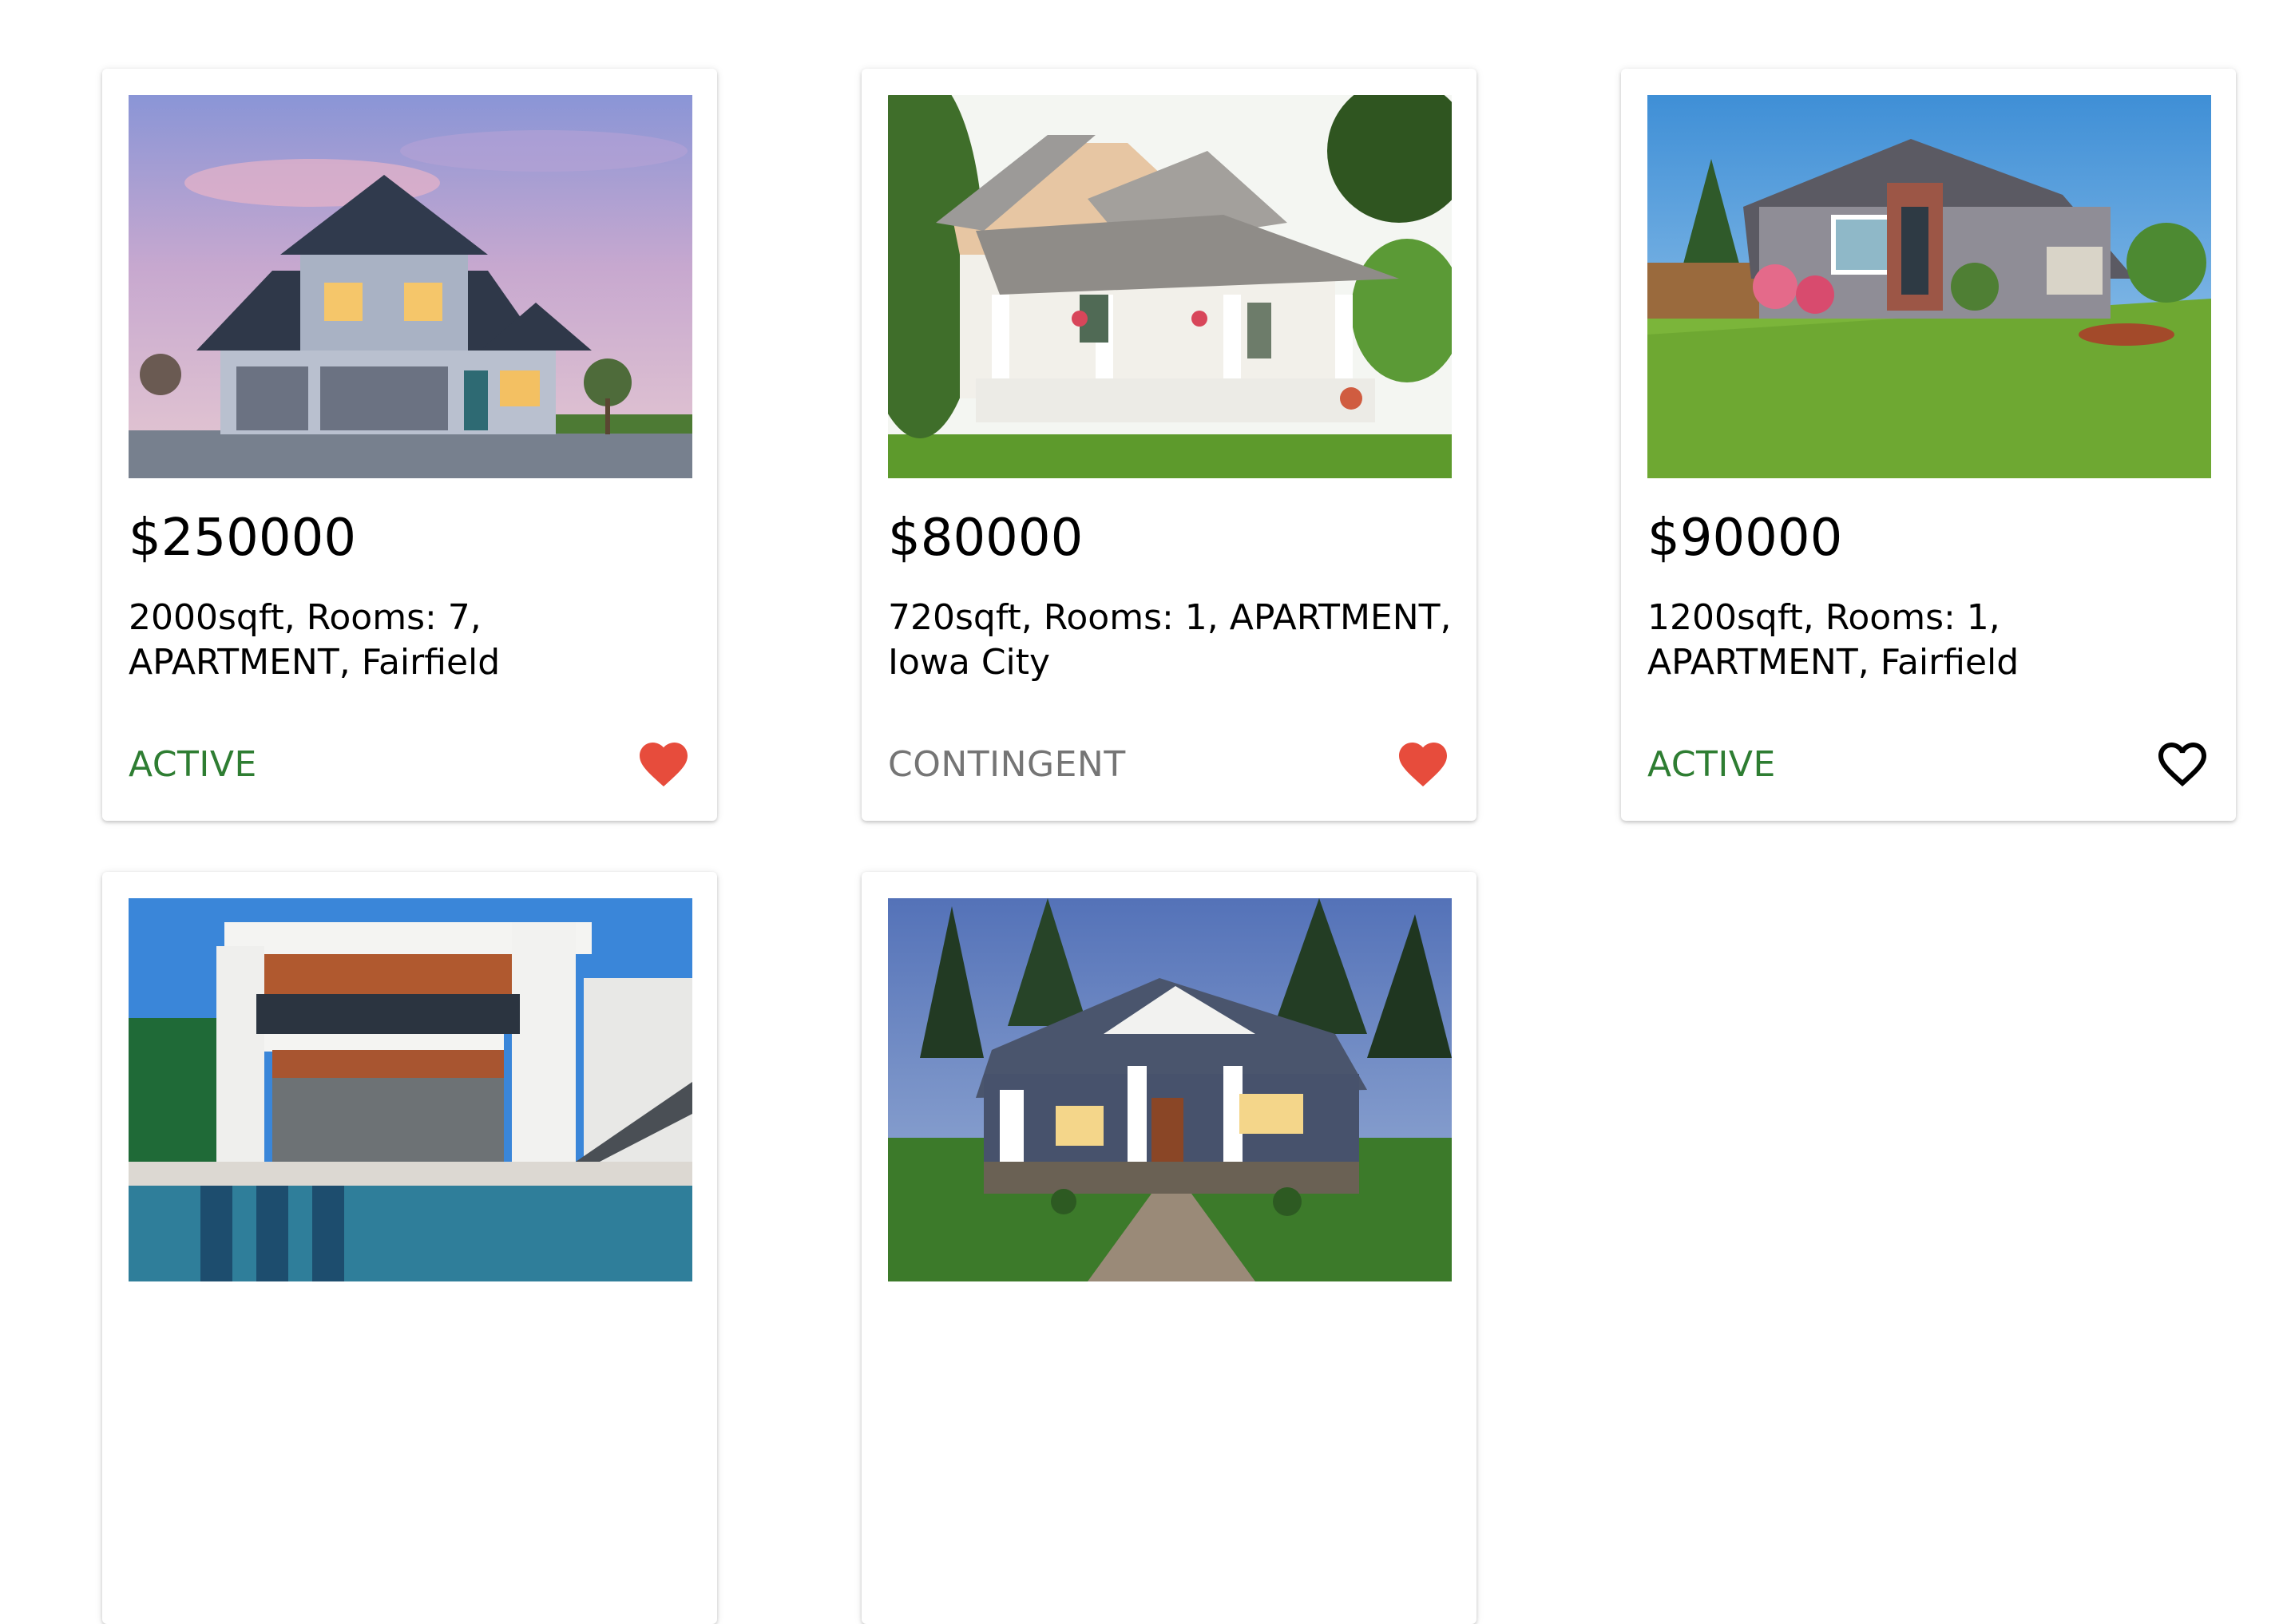 The height and width of the screenshot is (1624, 2287). I want to click on listing-price: $80000, so click(986, 538).